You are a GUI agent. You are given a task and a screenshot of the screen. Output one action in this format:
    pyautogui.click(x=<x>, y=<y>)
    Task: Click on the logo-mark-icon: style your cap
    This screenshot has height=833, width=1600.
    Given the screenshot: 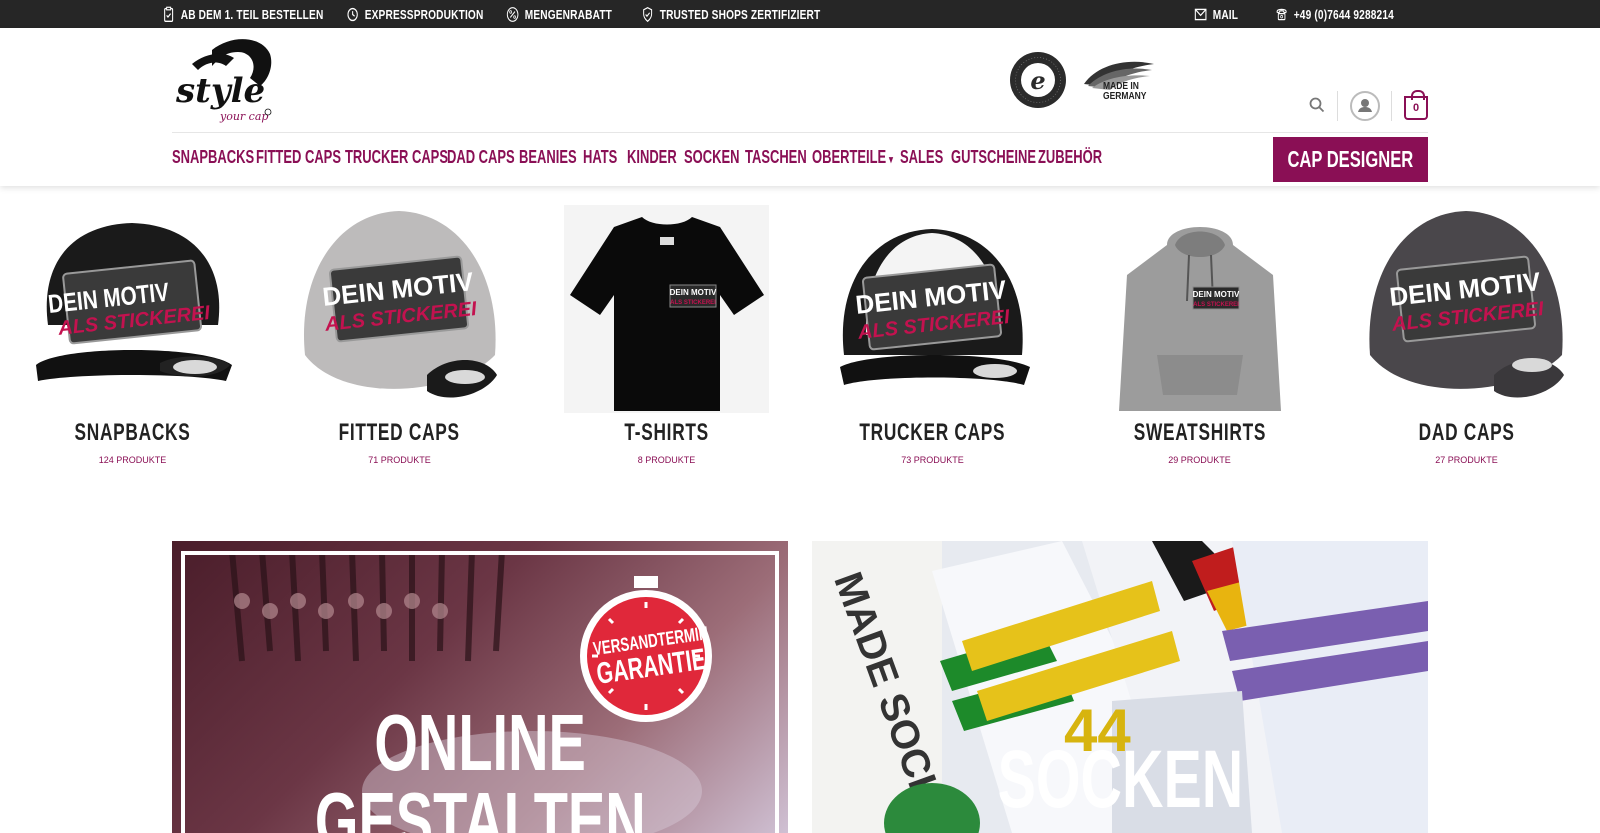 What is the action you would take?
    pyautogui.click(x=223, y=81)
    